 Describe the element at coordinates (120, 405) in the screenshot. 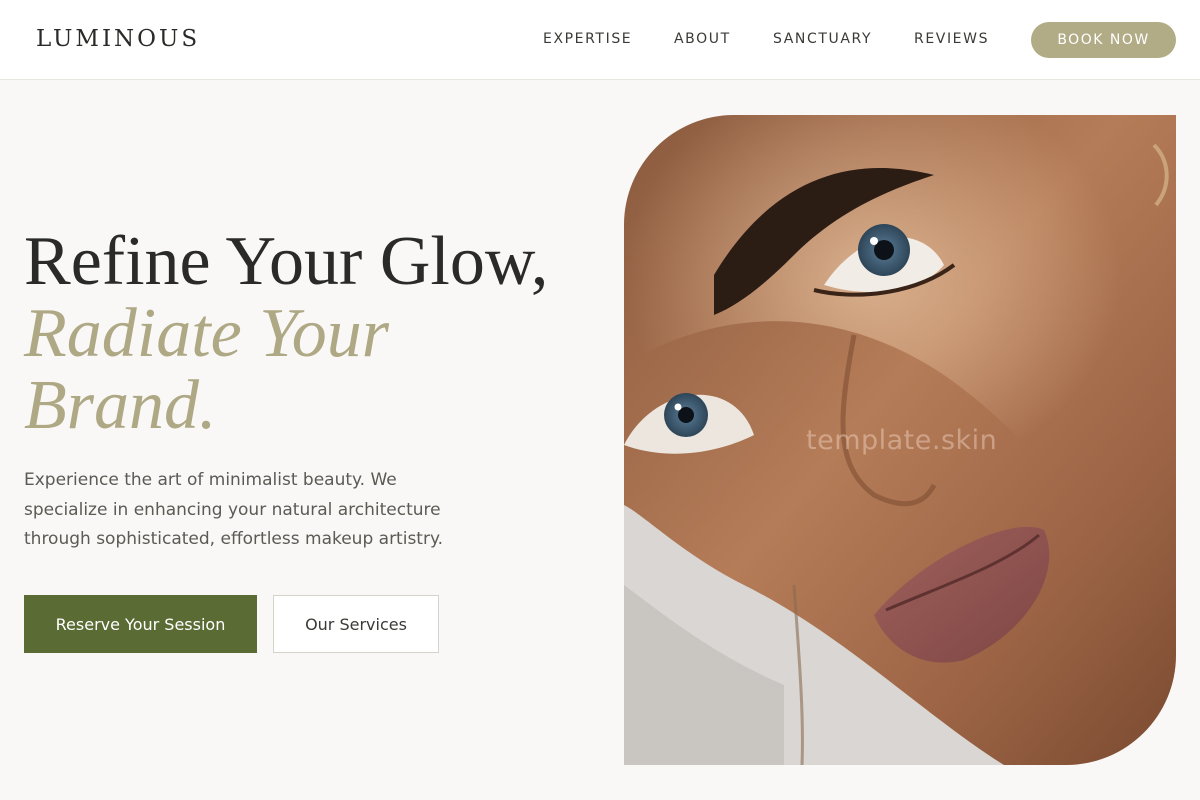

I see `hero-title-line-3: Brand.` at that location.